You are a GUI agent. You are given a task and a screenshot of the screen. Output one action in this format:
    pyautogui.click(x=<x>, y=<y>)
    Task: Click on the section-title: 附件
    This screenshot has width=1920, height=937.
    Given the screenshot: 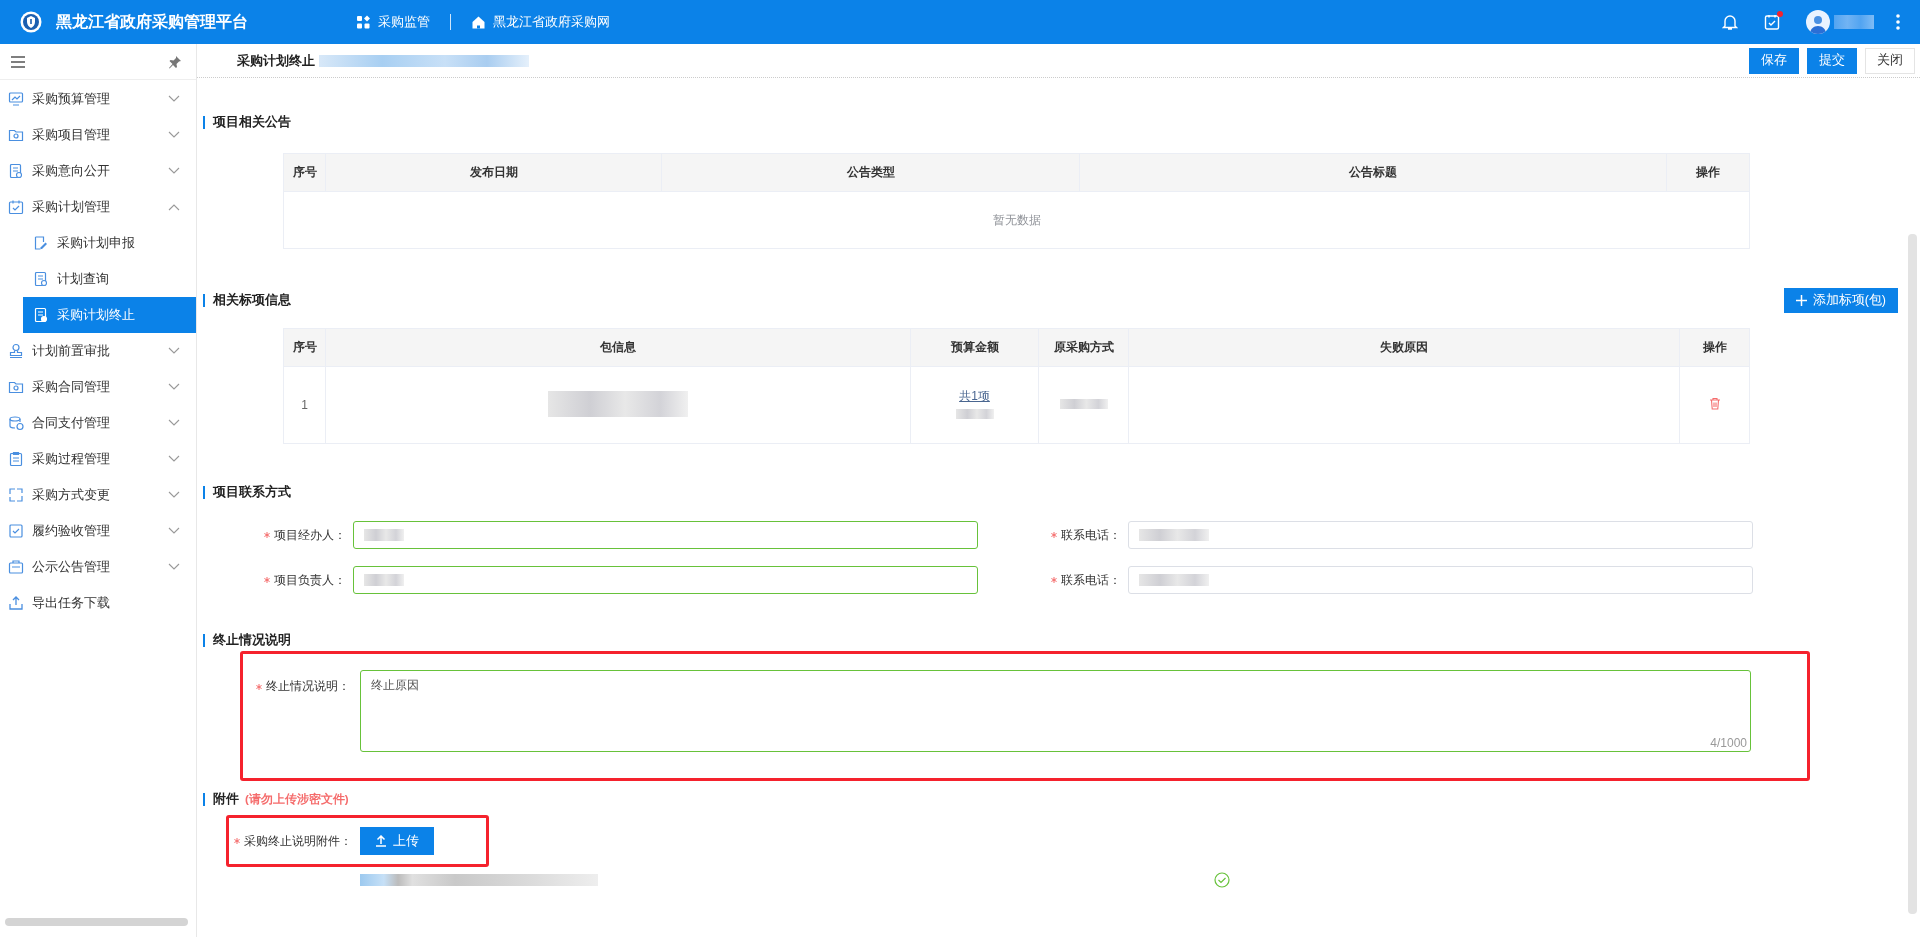 What is the action you would take?
    pyautogui.click(x=226, y=799)
    